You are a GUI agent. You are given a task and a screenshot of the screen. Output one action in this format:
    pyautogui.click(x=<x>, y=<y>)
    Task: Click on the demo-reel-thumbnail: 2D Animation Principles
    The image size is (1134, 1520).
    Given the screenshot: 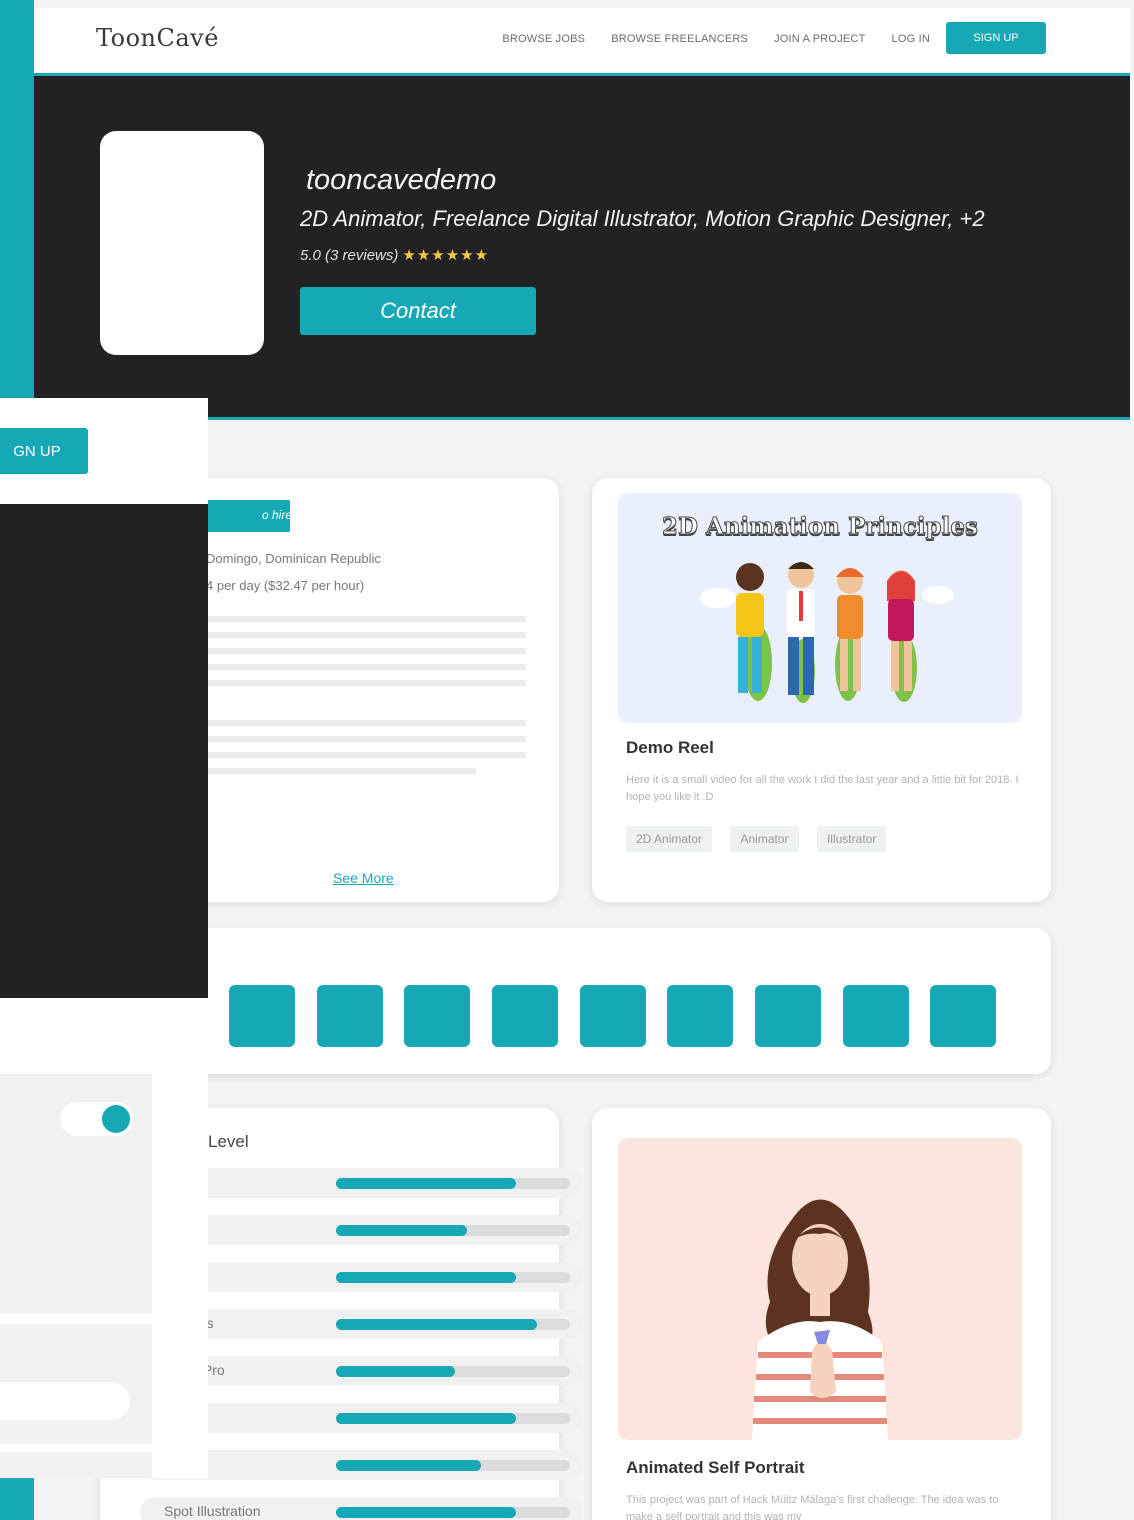 What is the action you would take?
    pyautogui.click(x=820, y=608)
    